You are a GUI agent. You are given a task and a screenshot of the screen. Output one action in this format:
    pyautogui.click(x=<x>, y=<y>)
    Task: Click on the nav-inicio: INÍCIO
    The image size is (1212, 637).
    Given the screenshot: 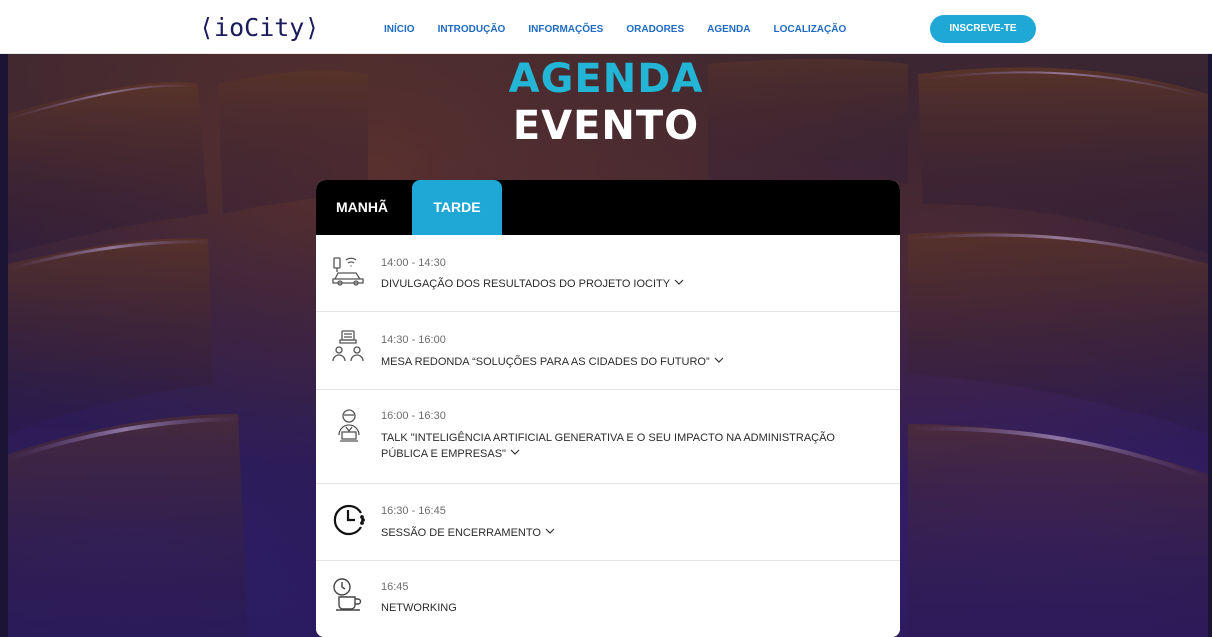 What is the action you would take?
    pyautogui.click(x=399, y=29)
    